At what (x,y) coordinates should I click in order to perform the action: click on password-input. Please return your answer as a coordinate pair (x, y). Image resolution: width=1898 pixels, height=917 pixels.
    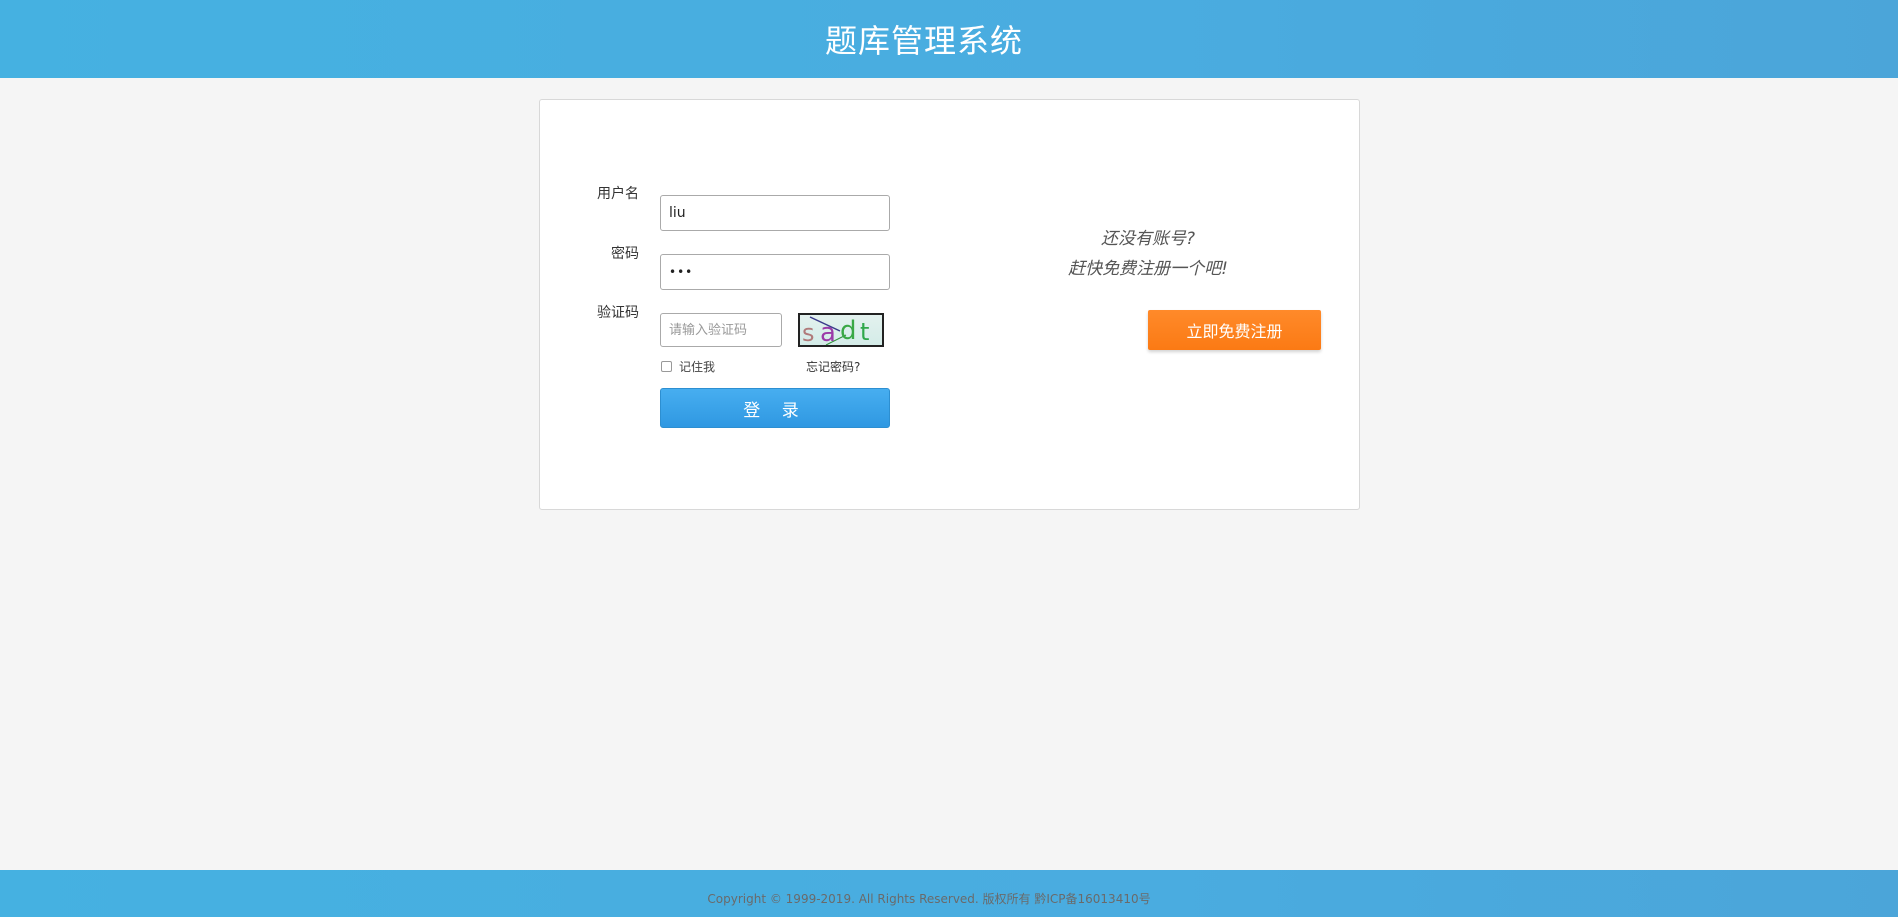
    Looking at the image, I should click on (775, 272).